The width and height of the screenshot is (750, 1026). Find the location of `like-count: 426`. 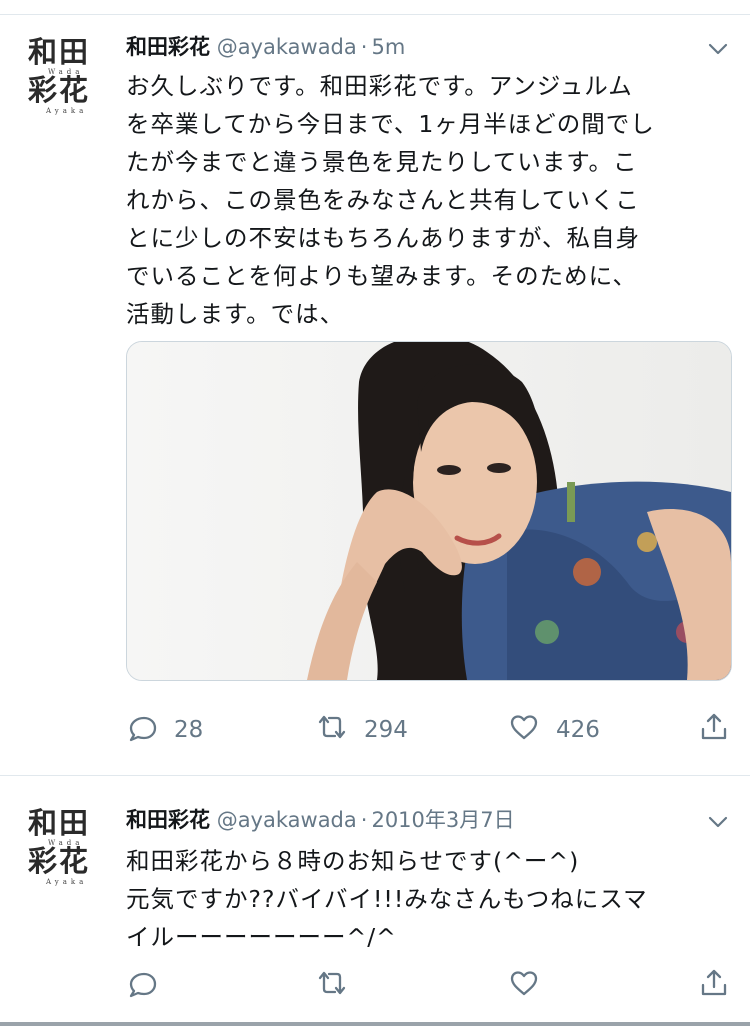

like-count: 426 is located at coordinates (578, 730).